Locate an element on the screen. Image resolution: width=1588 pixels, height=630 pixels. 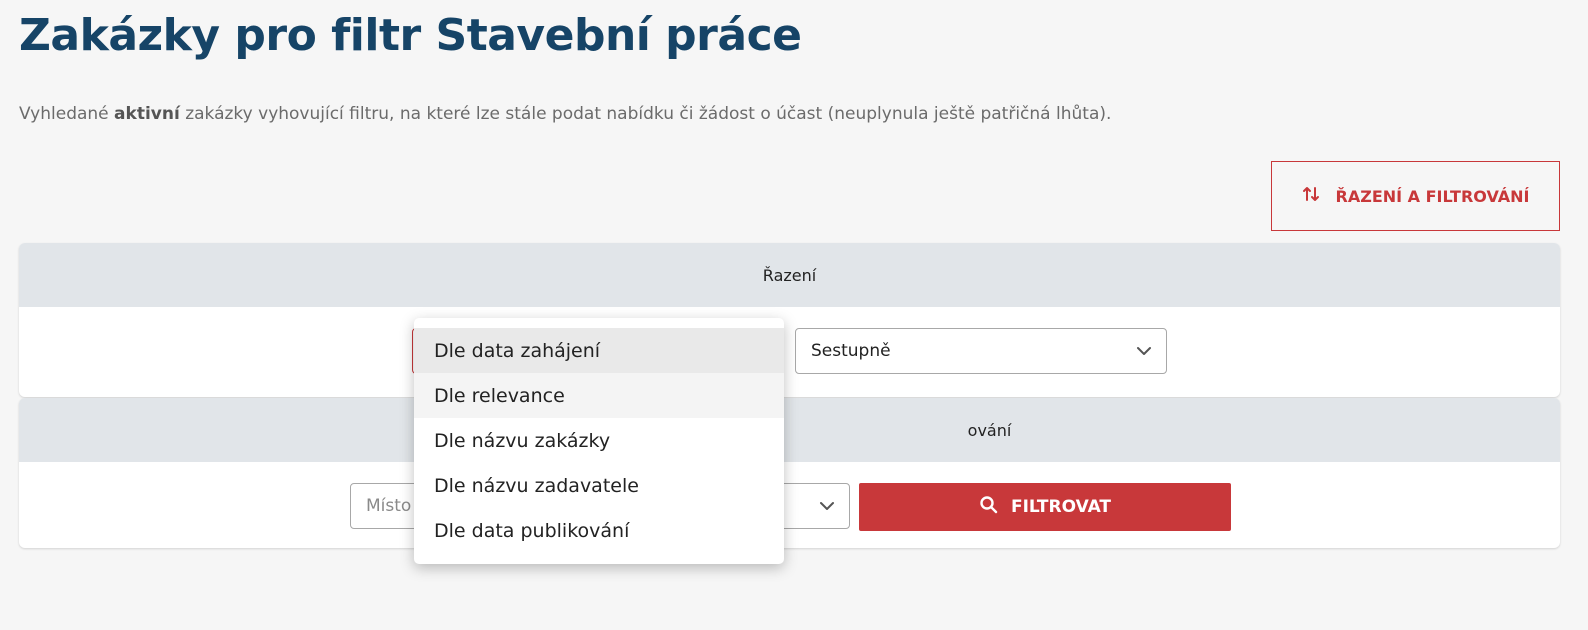
page-title: Zakázky pro filtr Stavební práce is located at coordinates (410, 35).